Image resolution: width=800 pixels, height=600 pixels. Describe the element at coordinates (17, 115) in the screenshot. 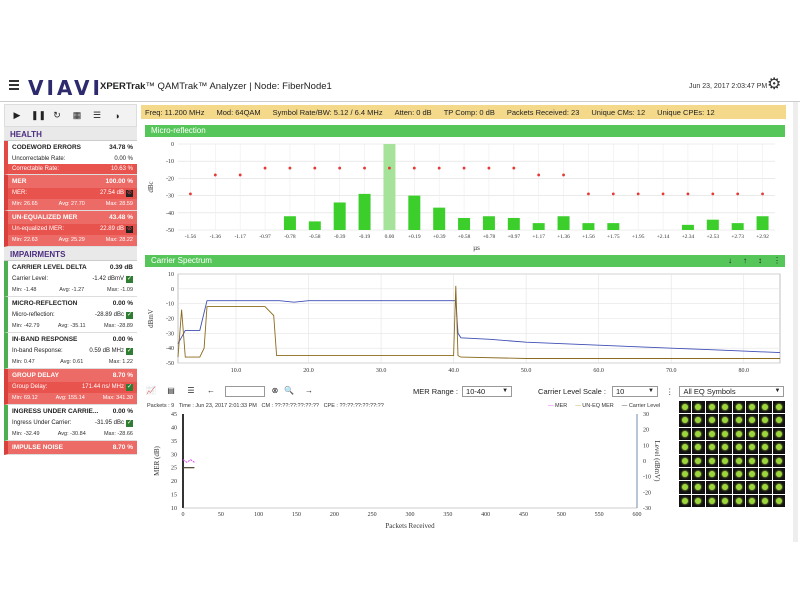

I see `play-icon: ▶` at that location.